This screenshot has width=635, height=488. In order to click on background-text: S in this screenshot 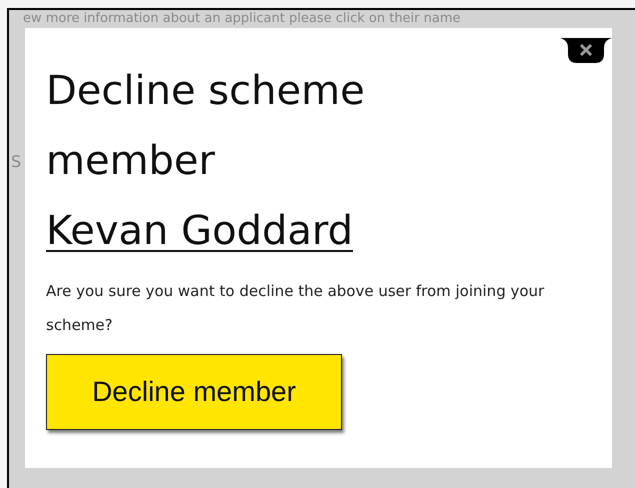, I will do `click(16, 162)`.